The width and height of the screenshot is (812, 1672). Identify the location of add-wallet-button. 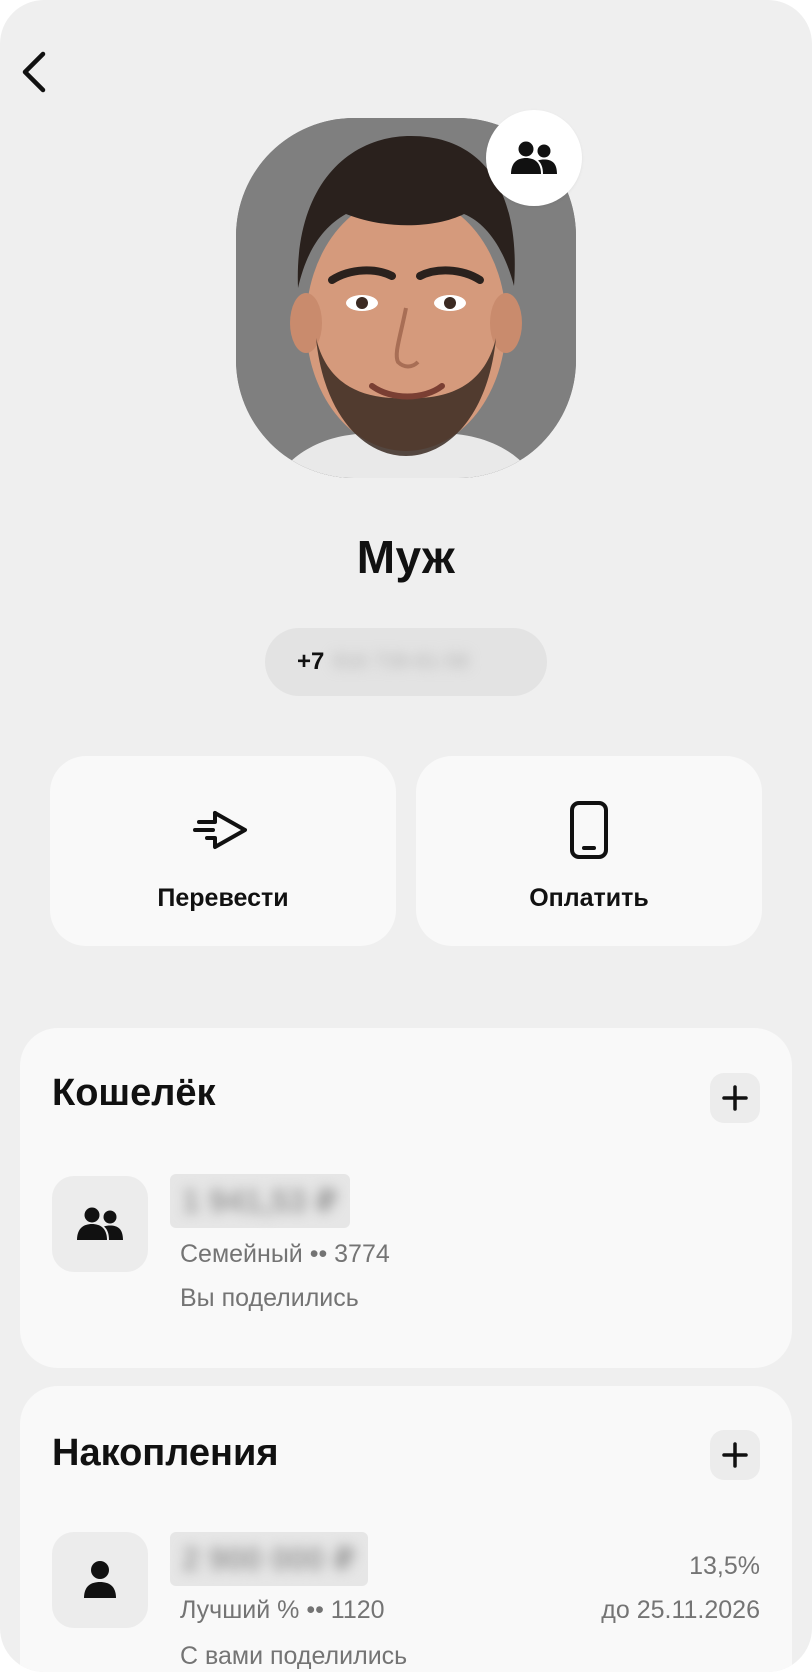
(735, 1098).